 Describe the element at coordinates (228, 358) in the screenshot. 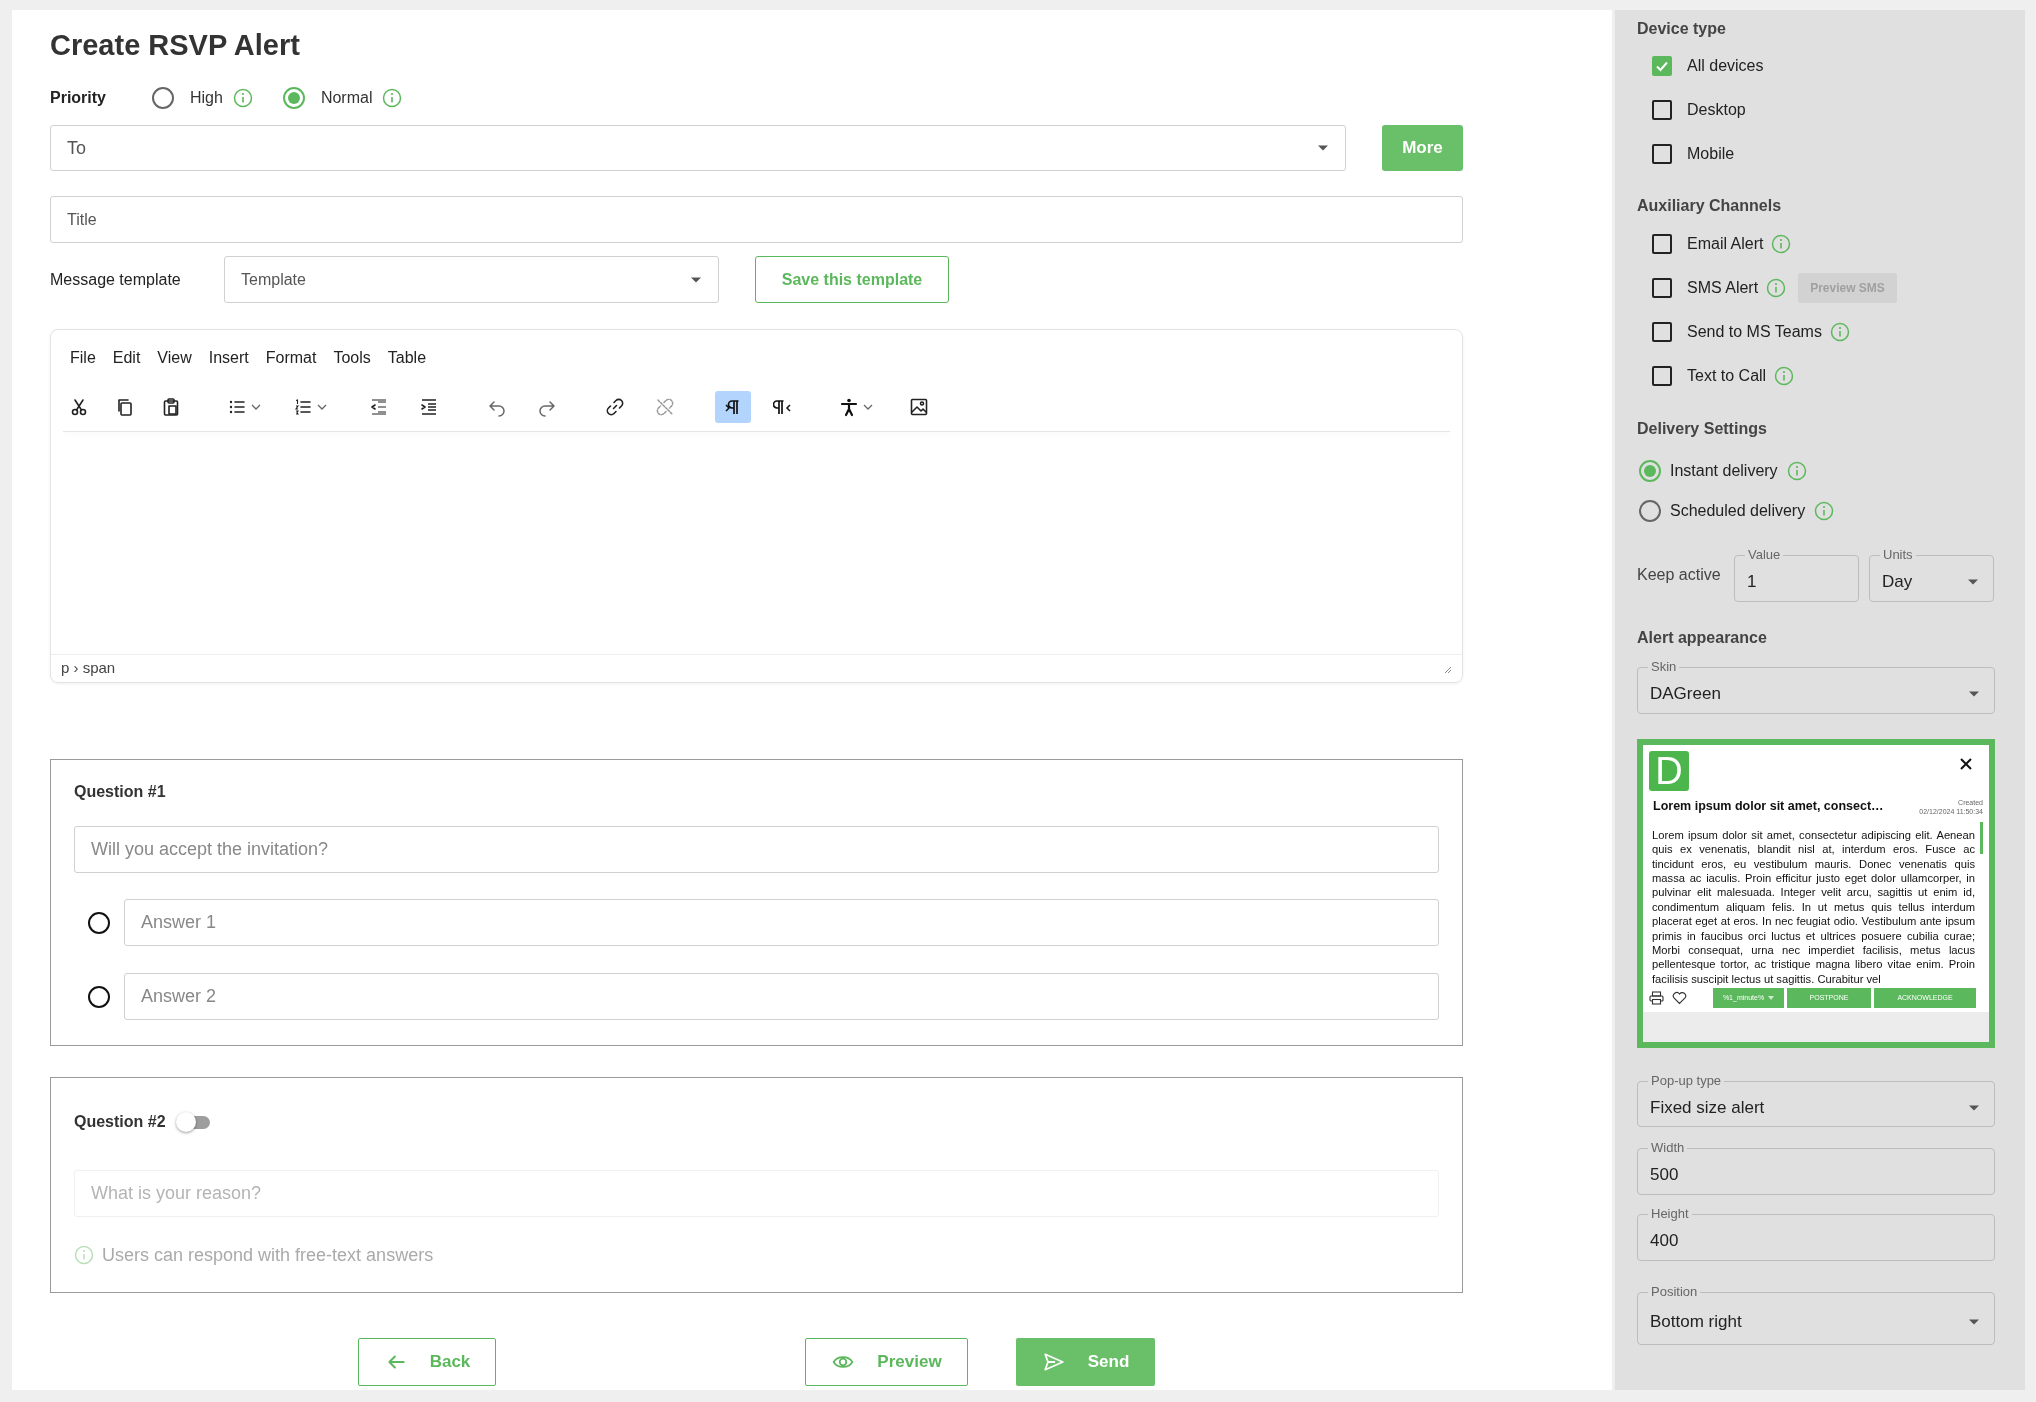

I see `menu-item: Insert` at that location.